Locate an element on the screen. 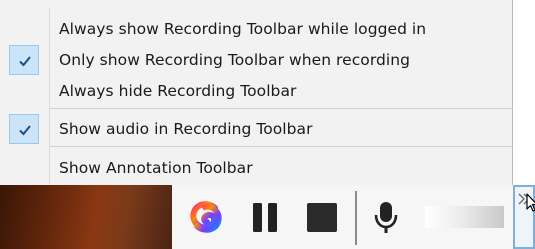 This screenshot has height=249, width=535. microphone-button is located at coordinates (386, 217).